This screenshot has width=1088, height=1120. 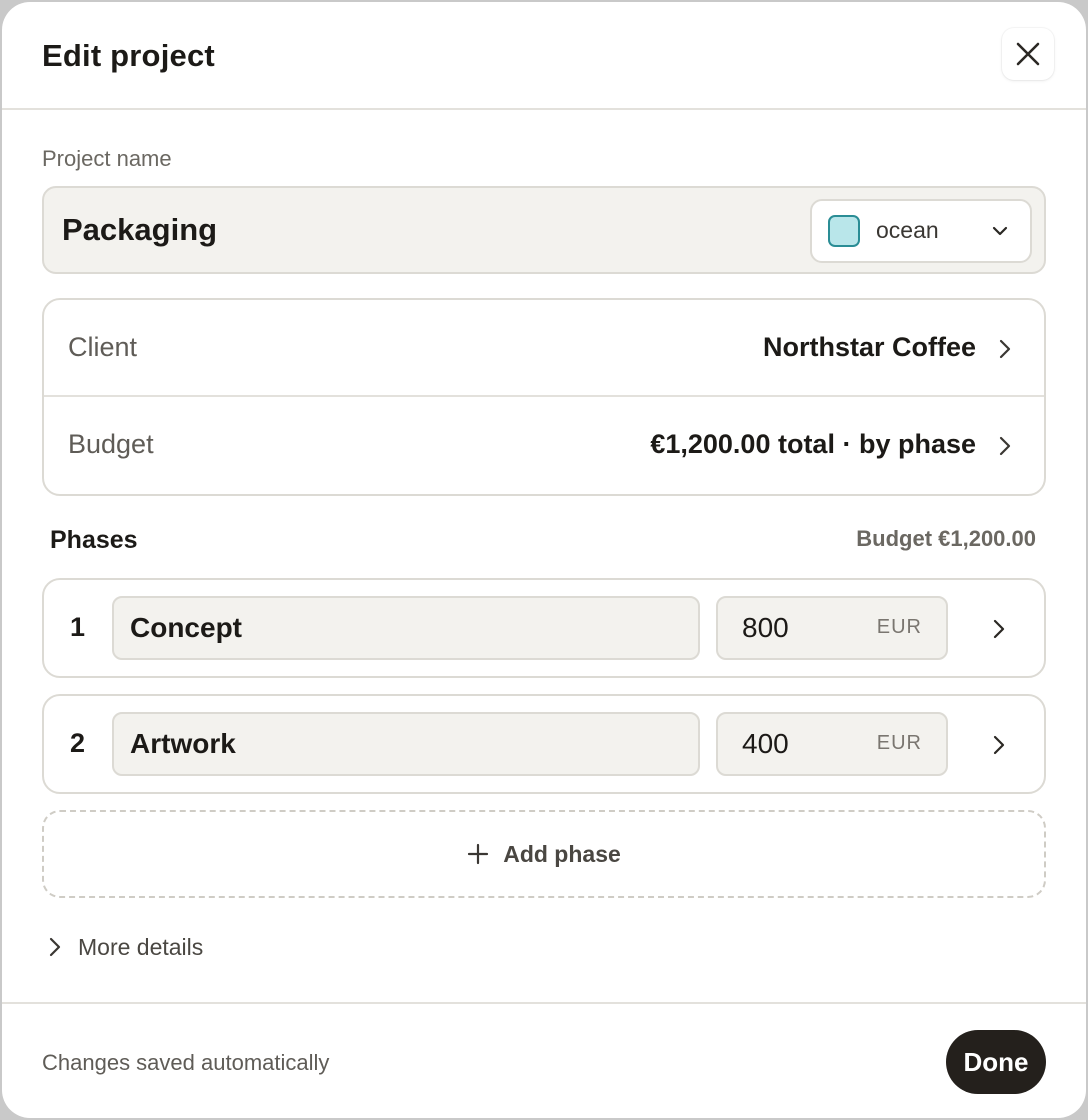 What do you see at coordinates (844, 231) in the screenshot?
I see `color-swatch` at bounding box center [844, 231].